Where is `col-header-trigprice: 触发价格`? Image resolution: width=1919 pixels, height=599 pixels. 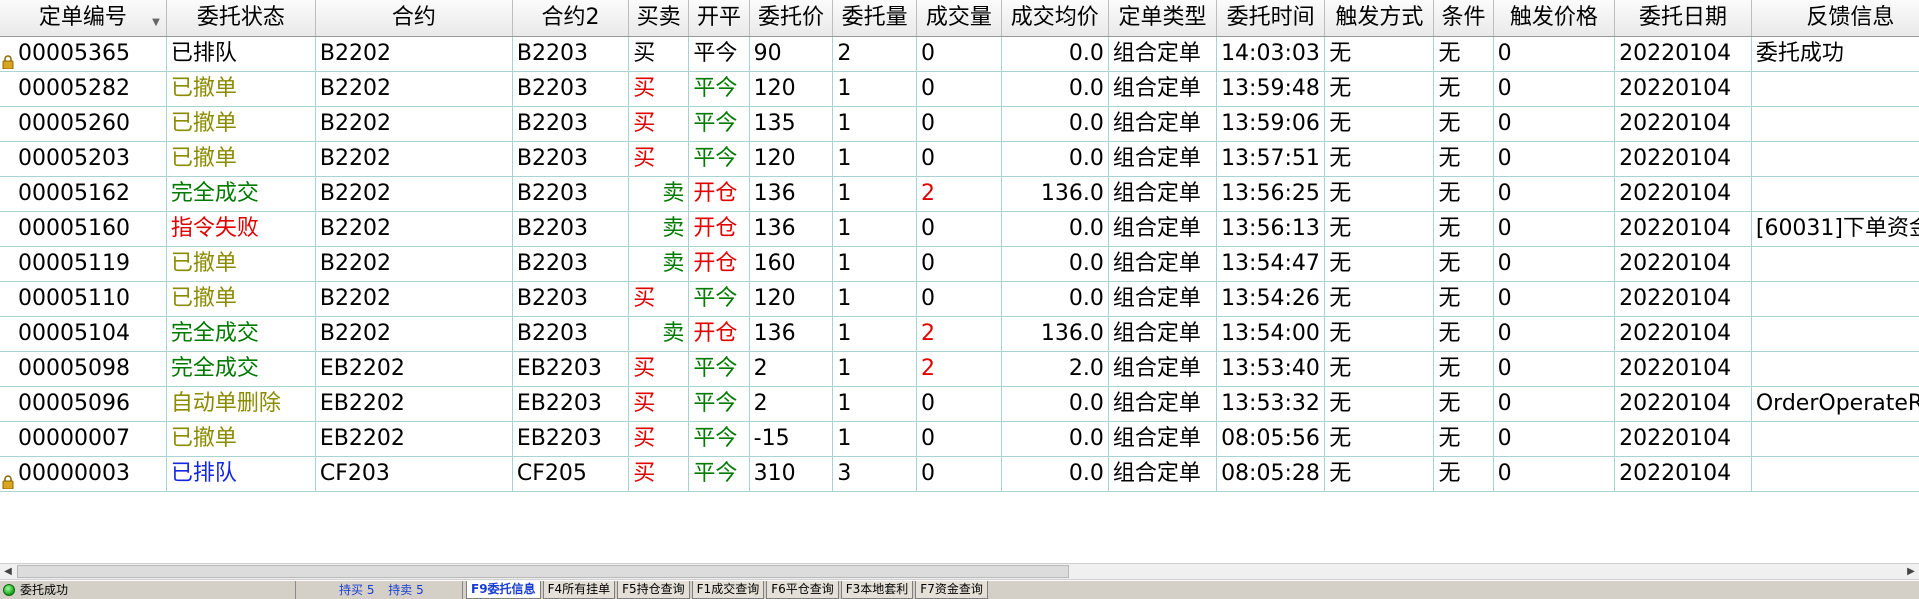
col-header-trigprice: 触发价格 is located at coordinates (1554, 18).